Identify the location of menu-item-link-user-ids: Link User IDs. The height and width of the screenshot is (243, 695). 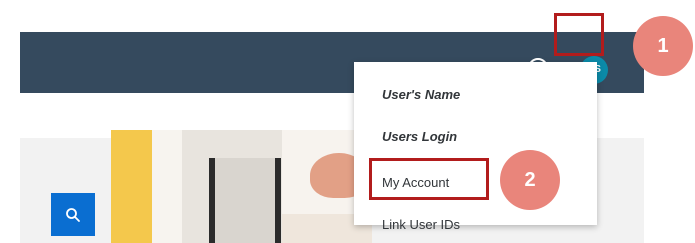
(421, 224).